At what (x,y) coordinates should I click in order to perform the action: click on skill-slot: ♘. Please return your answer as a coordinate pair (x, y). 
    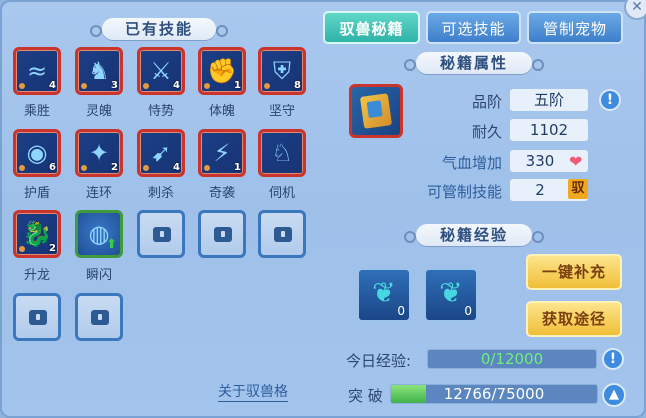
    Looking at the image, I should click on (282, 153).